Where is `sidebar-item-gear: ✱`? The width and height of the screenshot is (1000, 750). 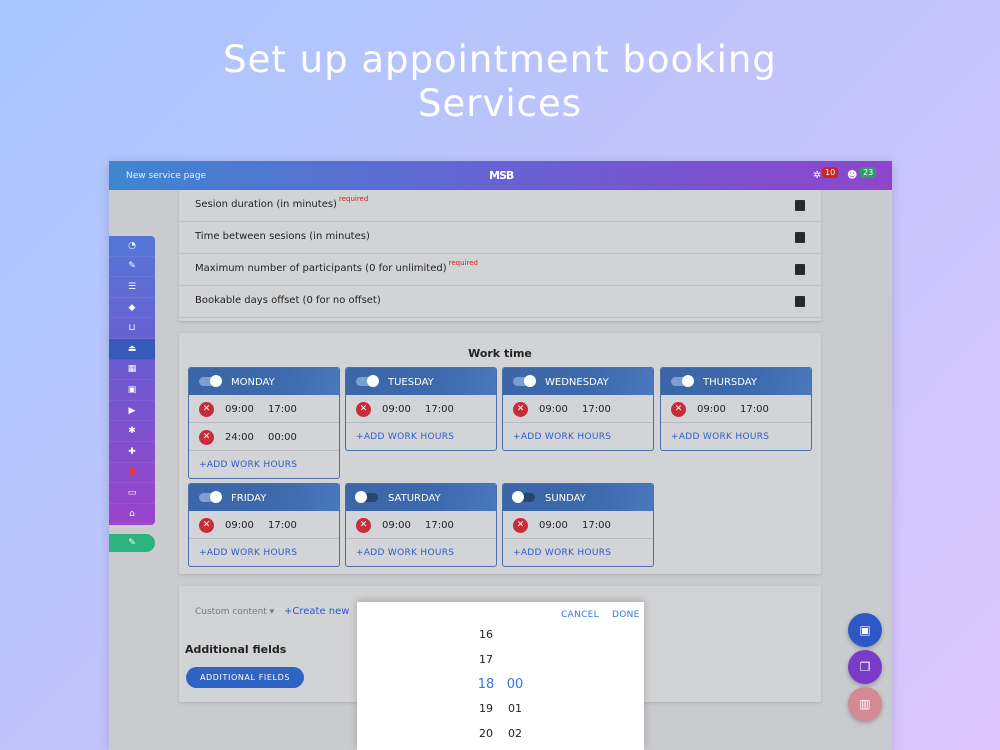 sidebar-item-gear: ✱ is located at coordinates (132, 431).